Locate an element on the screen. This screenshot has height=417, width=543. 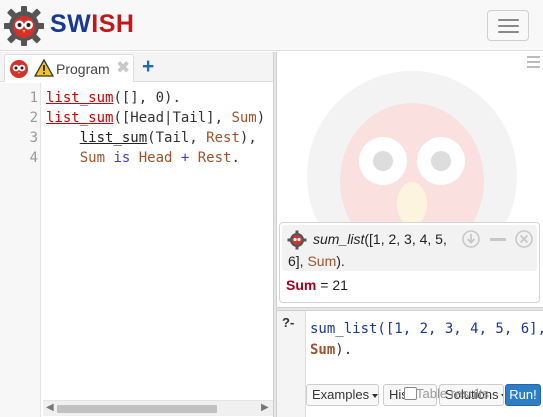
line-gutter: 1 2 3 4 is located at coordinates (20, 250).